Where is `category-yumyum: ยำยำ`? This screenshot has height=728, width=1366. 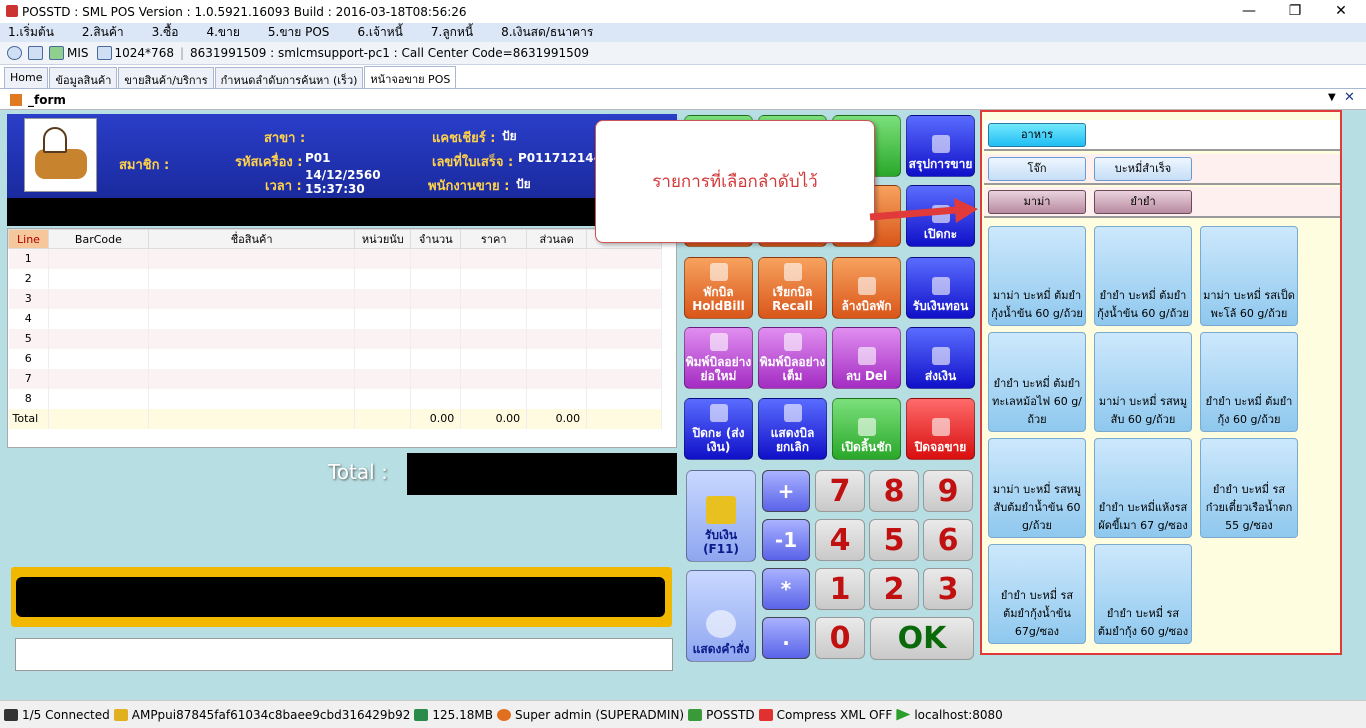 category-yumyum: ยำยำ is located at coordinates (1143, 202).